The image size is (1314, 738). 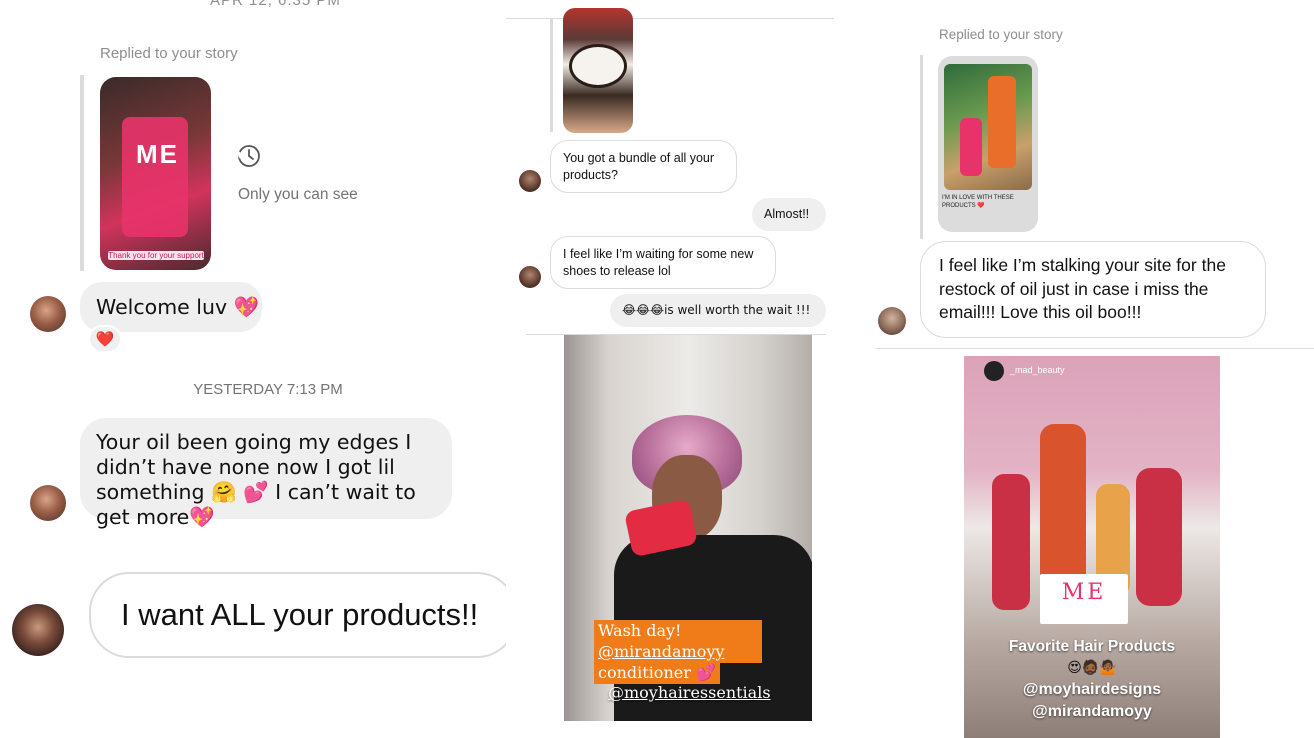 I want to click on story-caption-tag: @moyhairessentials, so click(x=689, y=692).